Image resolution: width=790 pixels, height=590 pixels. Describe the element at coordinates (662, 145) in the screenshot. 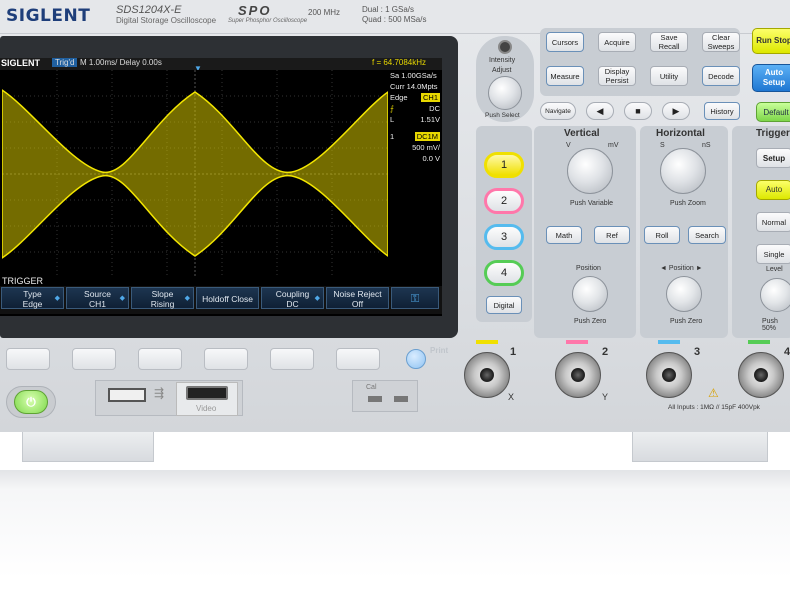

I see `seconds-label: S` at that location.